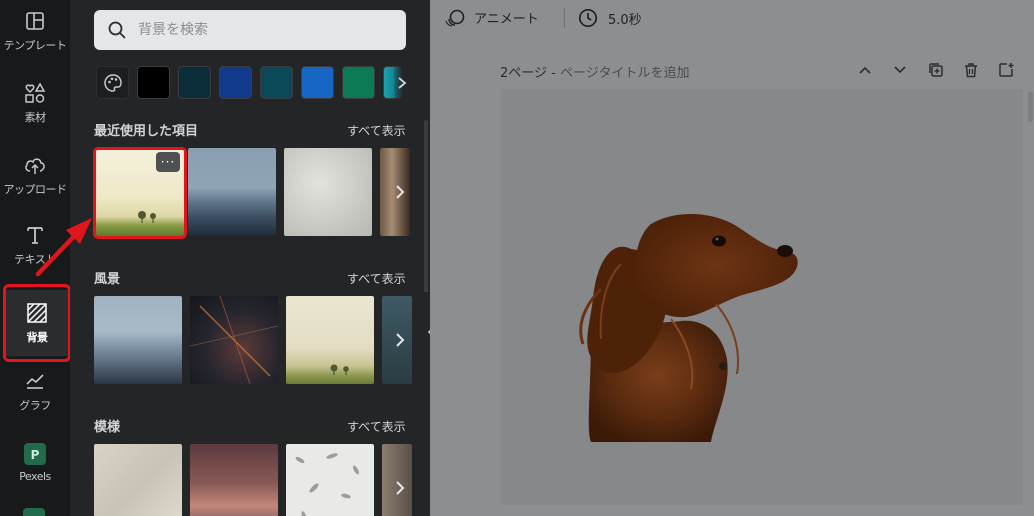  I want to click on animate-button: アニメート, so click(491, 17).